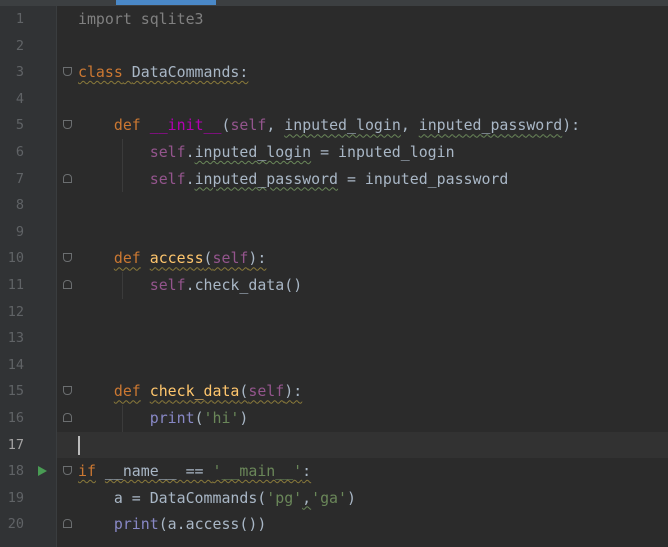 The height and width of the screenshot is (547, 668). I want to click on statement: self.check_data(), so click(226, 284).